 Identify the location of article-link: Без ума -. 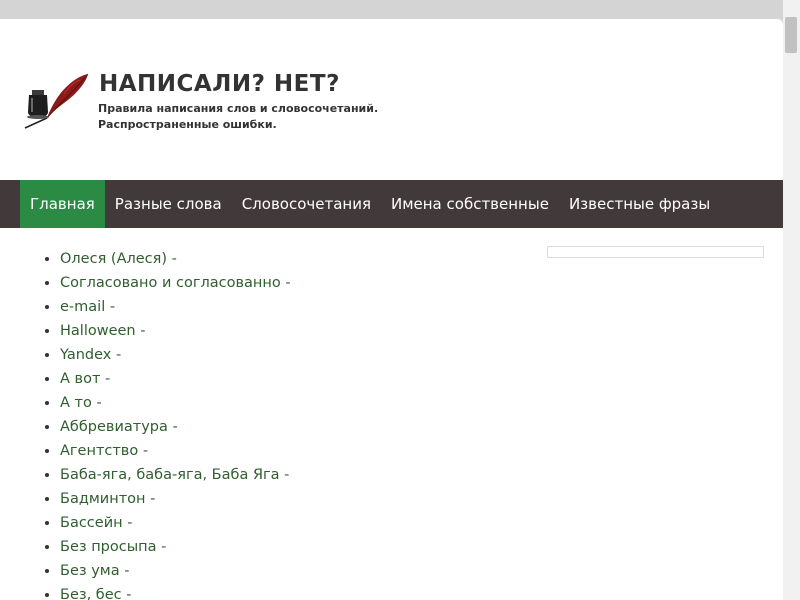
(94, 571).